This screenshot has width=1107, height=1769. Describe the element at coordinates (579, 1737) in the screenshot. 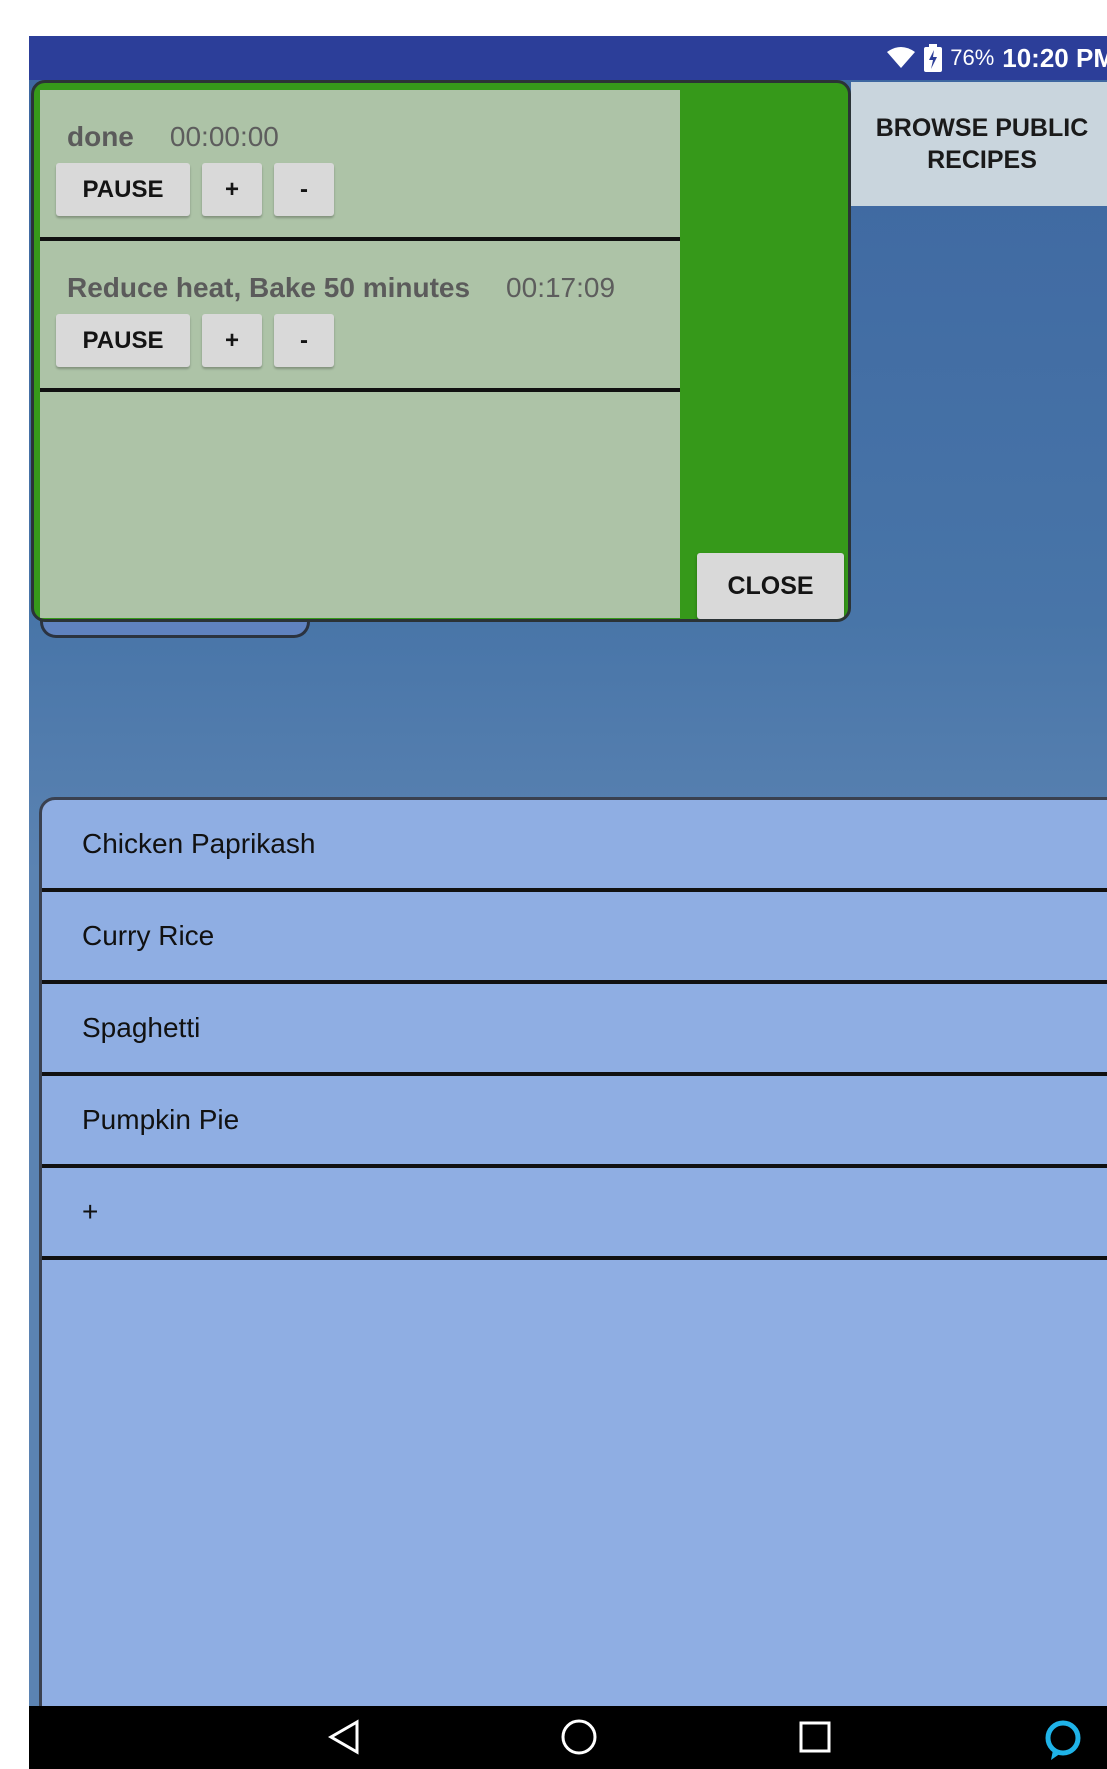

I see `home-icon` at that location.